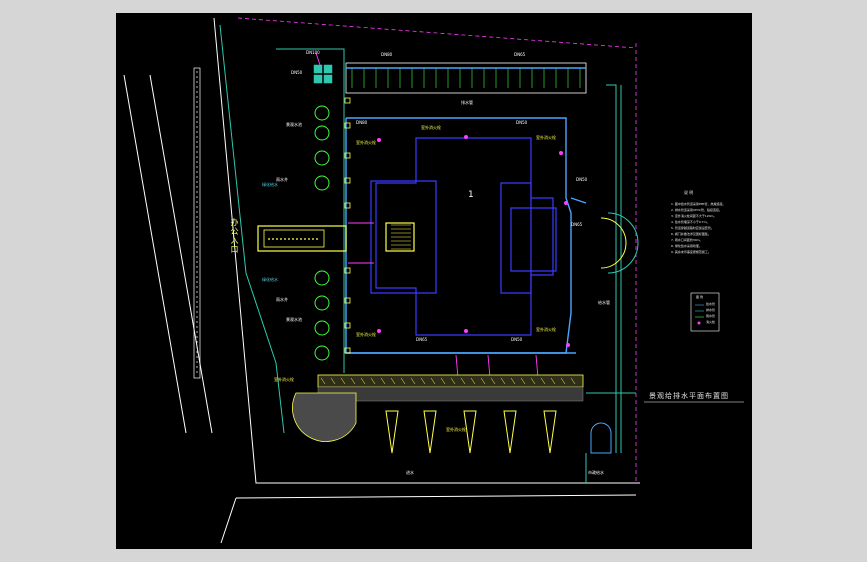 The image size is (867, 562). What do you see at coordinates (711, 322) in the screenshot?
I see `legend-item: 消火栓` at bounding box center [711, 322].